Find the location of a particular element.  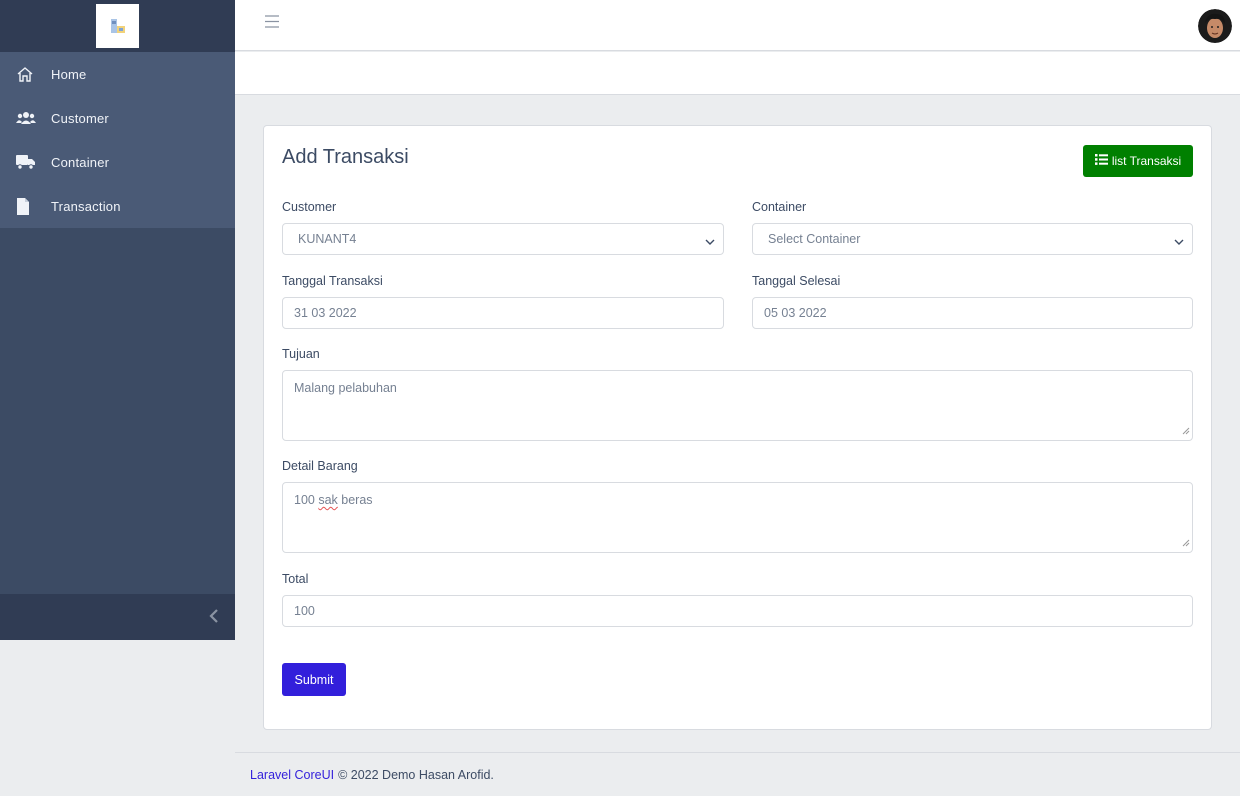

total-input: 100 is located at coordinates (737, 611).